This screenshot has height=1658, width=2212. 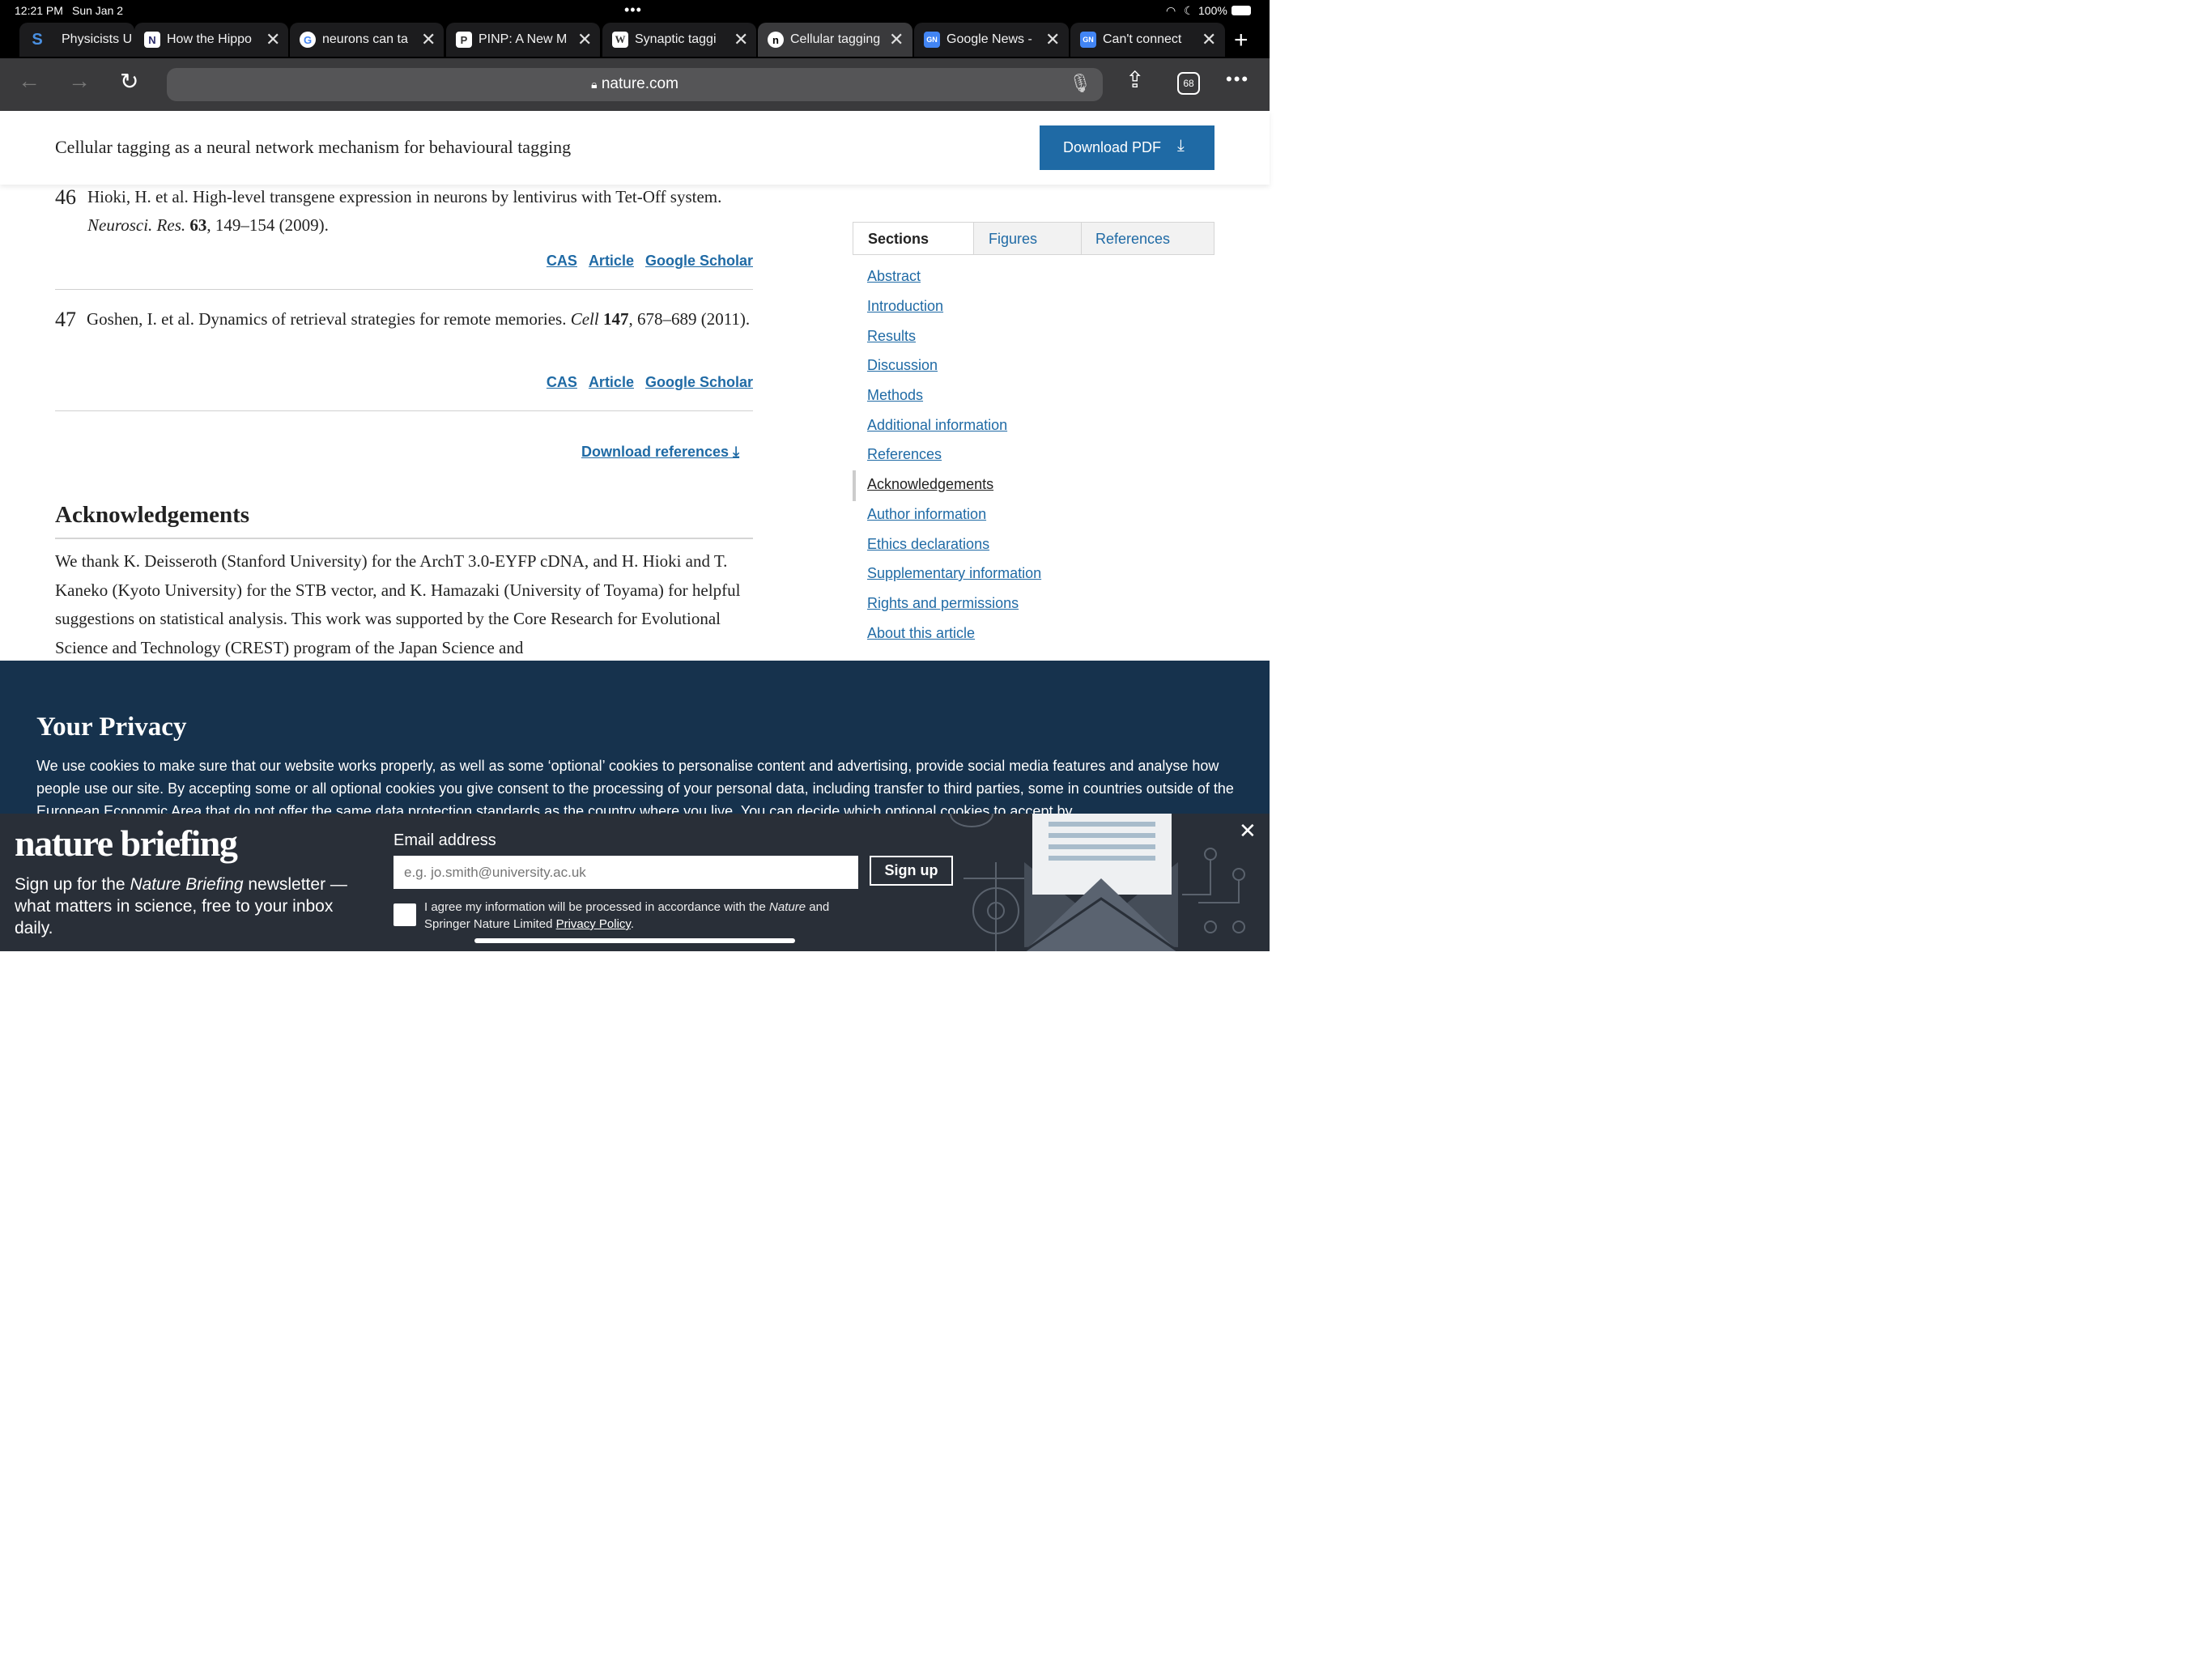 What do you see at coordinates (943, 603) in the screenshot?
I see `nav-rights-and-permissions: Rights and permissions` at bounding box center [943, 603].